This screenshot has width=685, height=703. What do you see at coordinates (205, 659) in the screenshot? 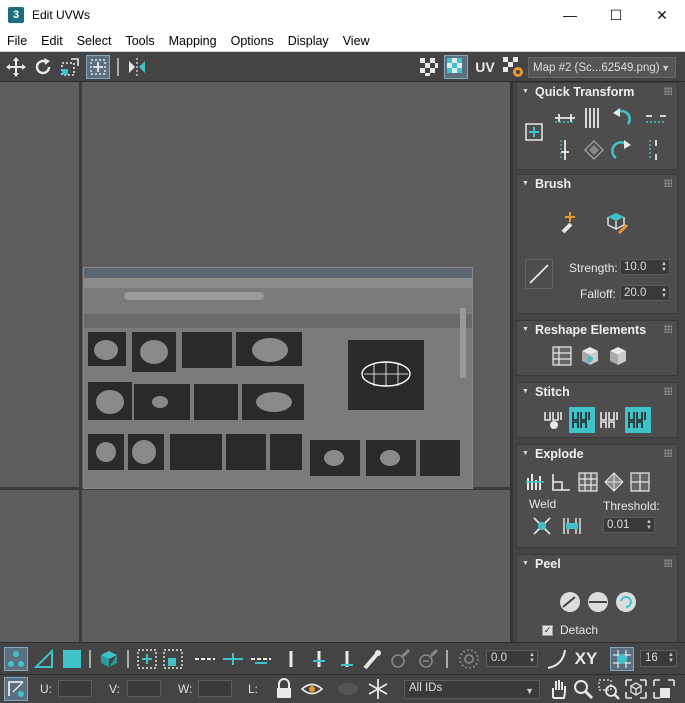
I see `ring-select-icon` at bounding box center [205, 659].